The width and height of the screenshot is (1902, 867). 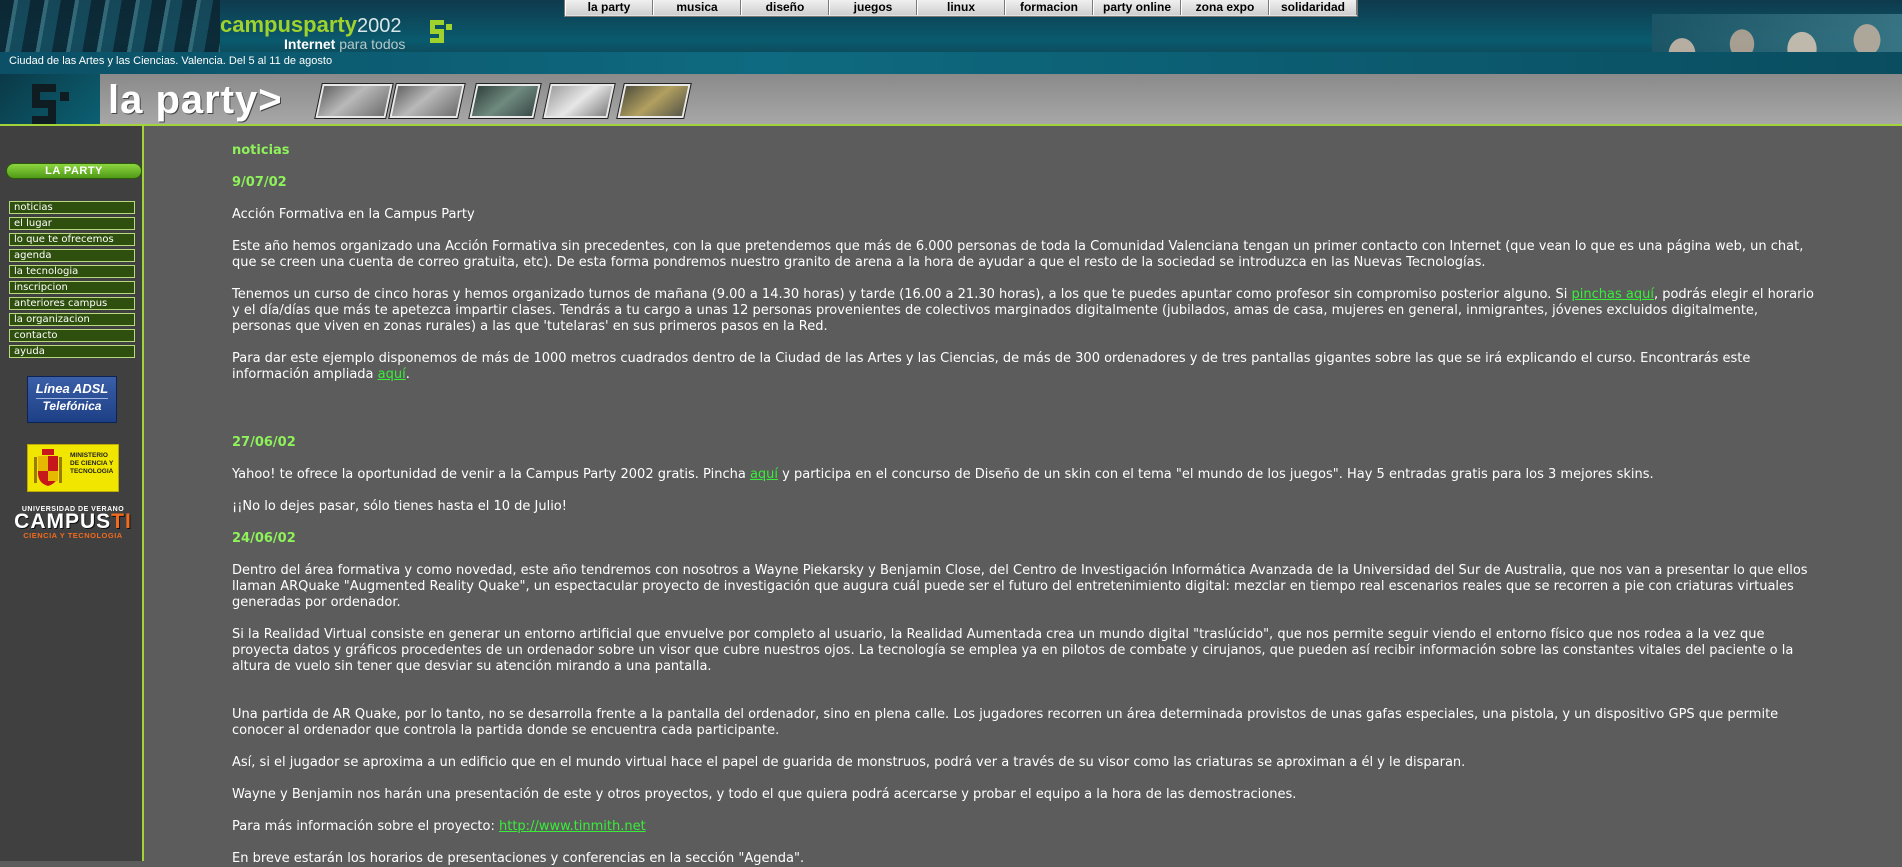 What do you see at coordinates (441, 31) in the screenshot?
I see `campusparty-mark-icon` at bounding box center [441, 31].